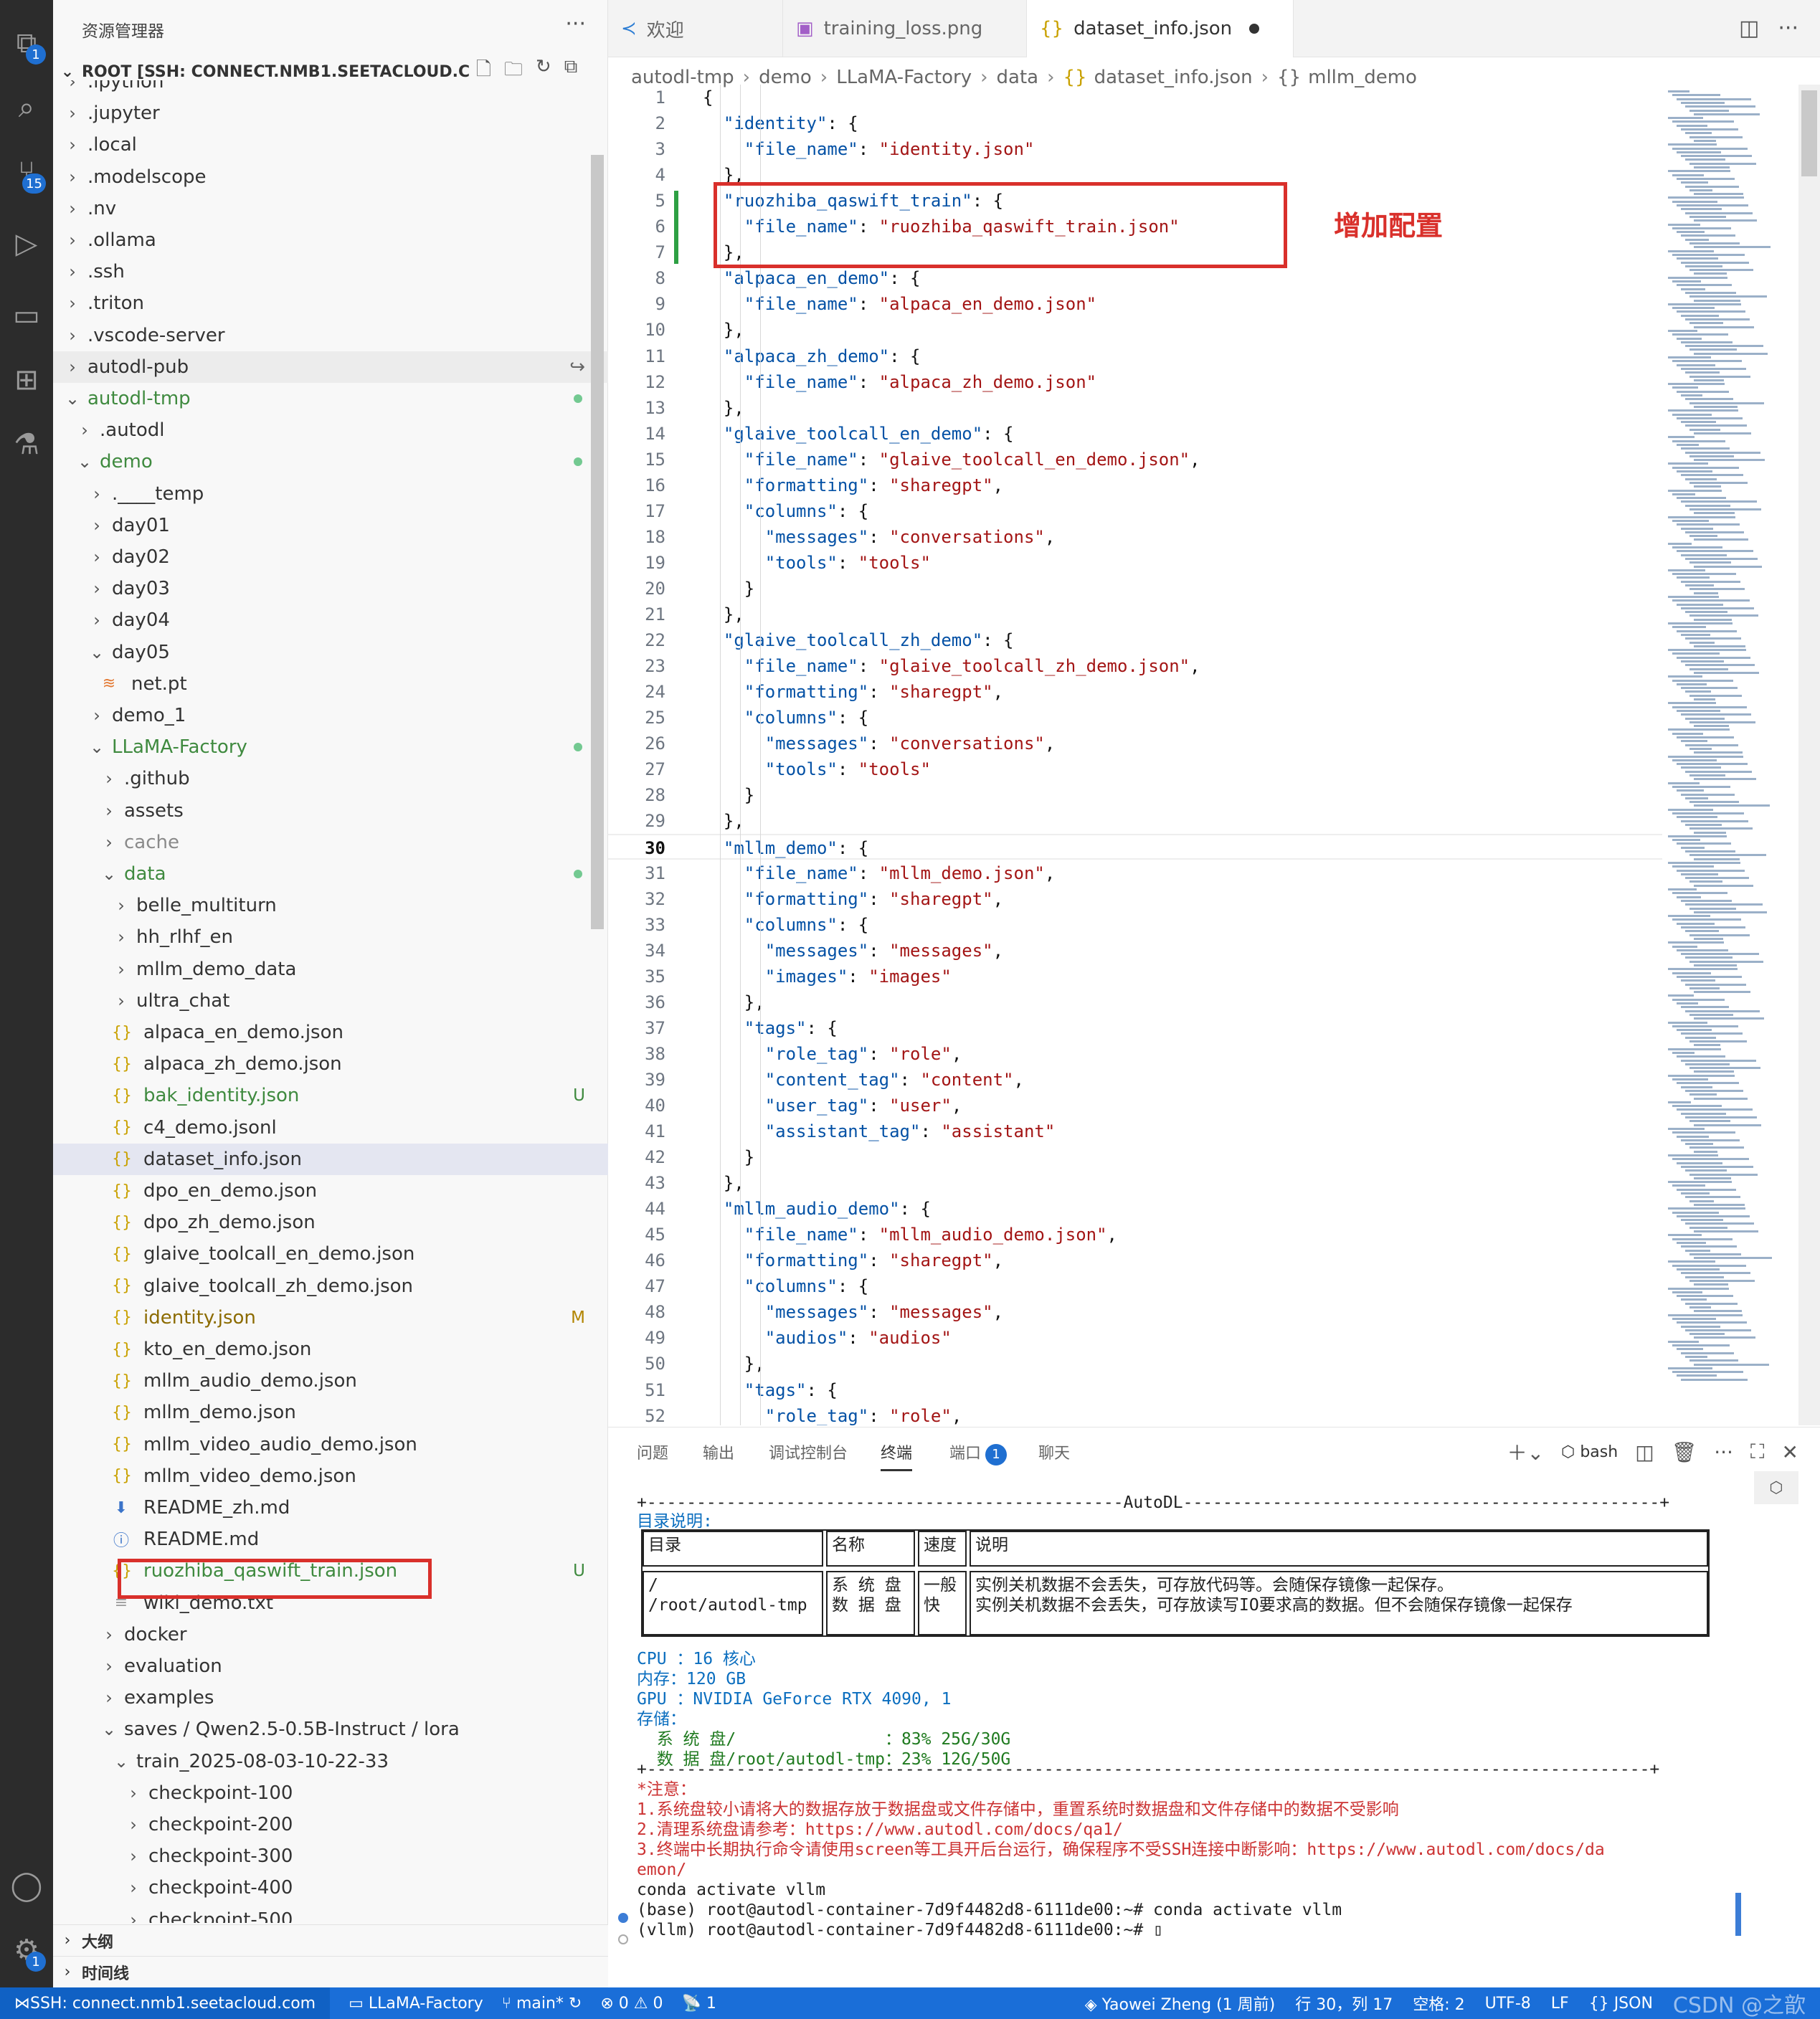  I want to click on code-line: 36 },, so click(1135, 1002).